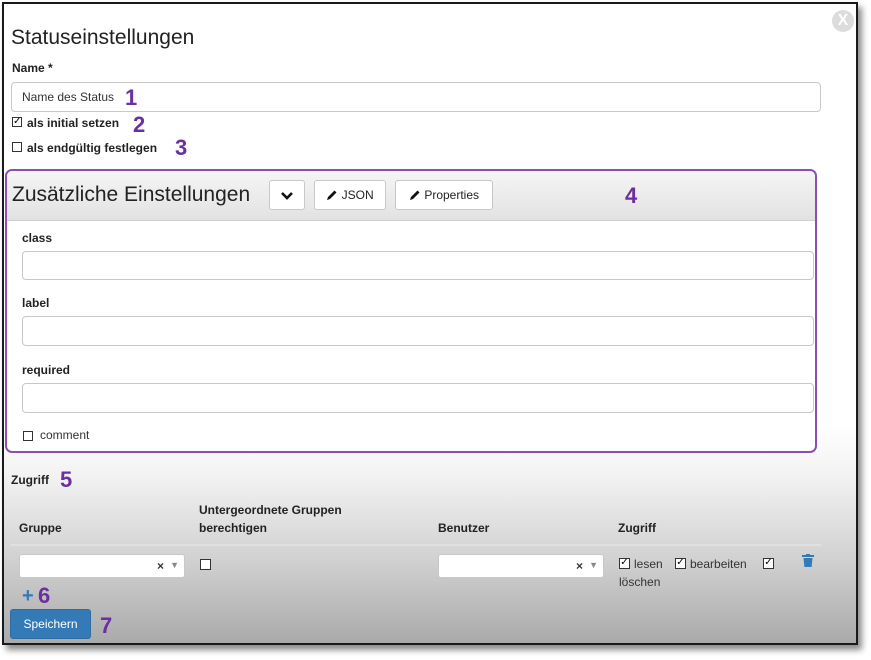 This screenshot has height=660, width=871. What do you see at coordinates (139, 124) in the screenshot?
I see `annotation-2: 2` at bounding box center [139, 124].